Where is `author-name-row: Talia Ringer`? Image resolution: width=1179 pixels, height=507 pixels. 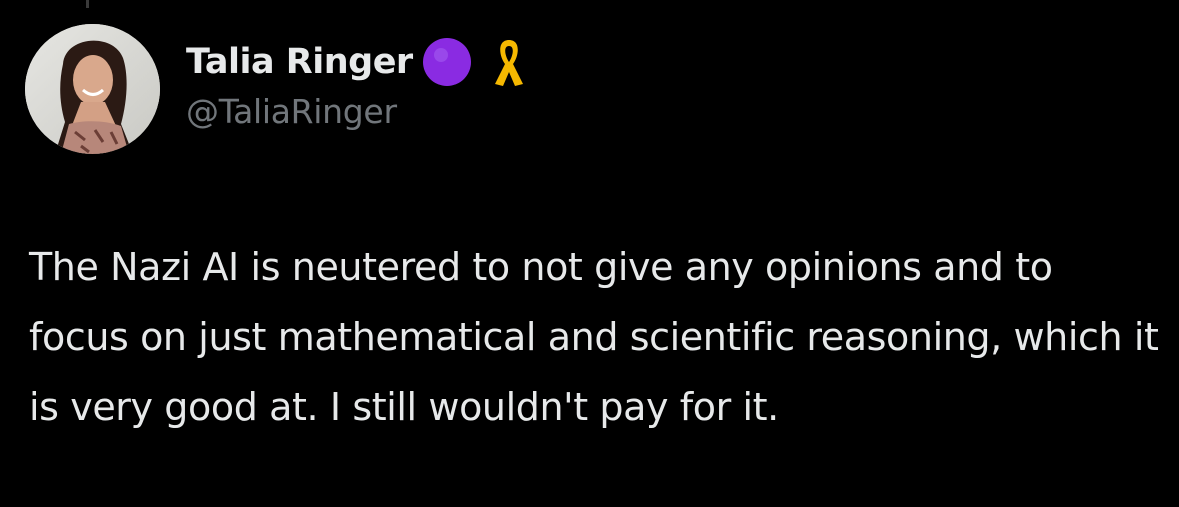 author-name-row: Talia Ringer is located at coordinates (357, 62).